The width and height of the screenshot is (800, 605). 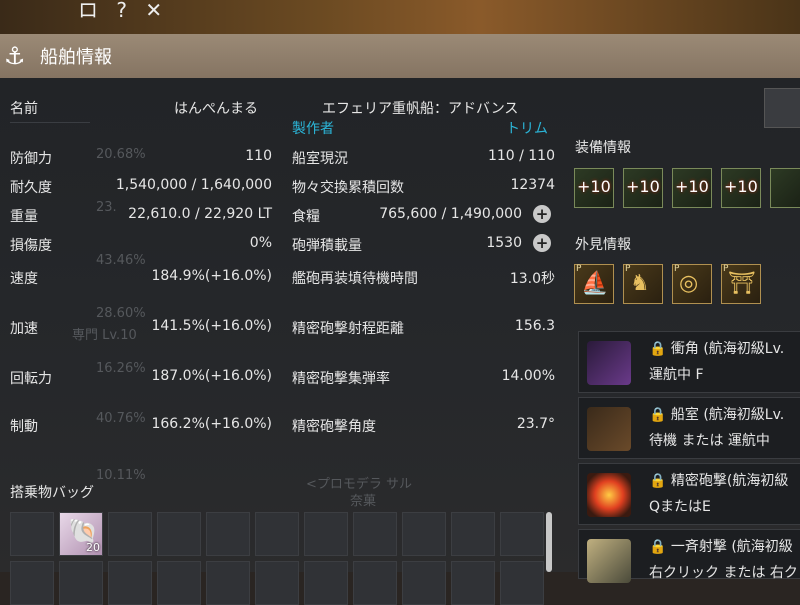 I want to click on stat-label: 精密砲撃角度, so click(x=334, y=427).